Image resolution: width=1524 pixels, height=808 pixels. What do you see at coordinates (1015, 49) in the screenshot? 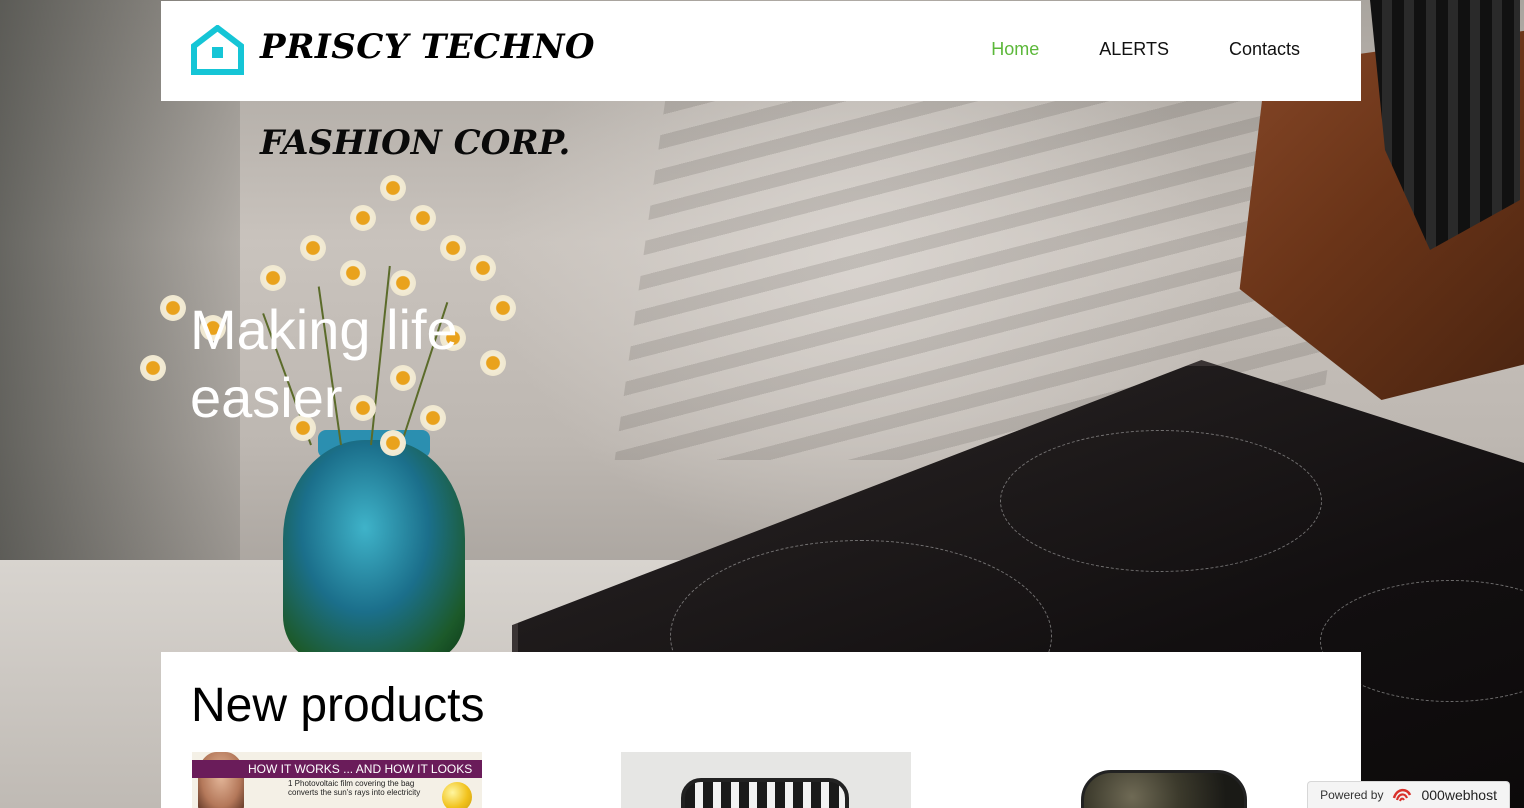
I see `nav-home-link: Home` at bounding box center [1015, 49].